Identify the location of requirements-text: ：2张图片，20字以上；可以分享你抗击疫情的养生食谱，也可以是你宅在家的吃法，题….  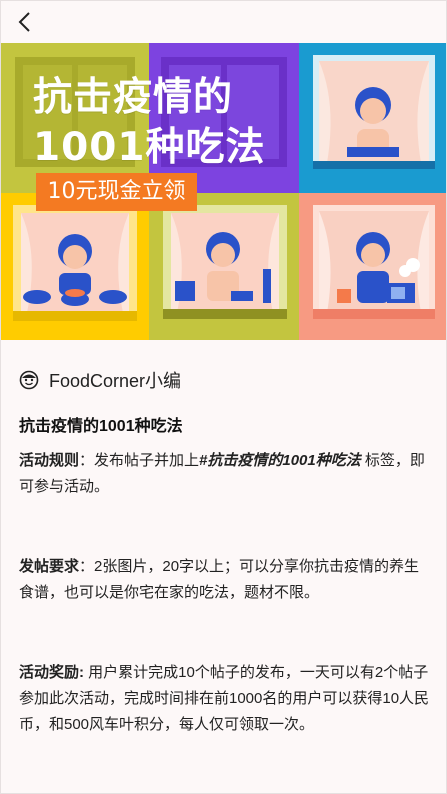
(219, 579).